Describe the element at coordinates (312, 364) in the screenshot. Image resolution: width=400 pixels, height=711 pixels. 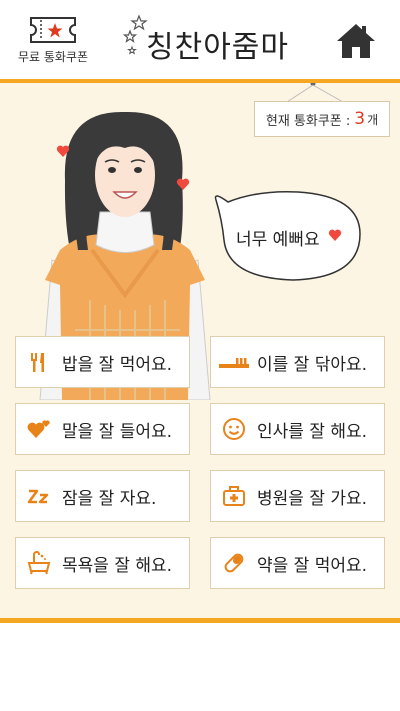
I see `praise-label: 이를 잘 닦아요.` at that location.